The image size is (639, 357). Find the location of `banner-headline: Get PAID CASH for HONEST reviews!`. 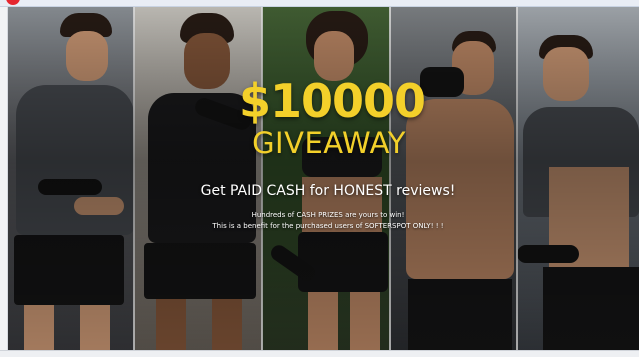

banner-headline: Get PAID CASH for HONEST reviews! is located at coordinates (328, 191).